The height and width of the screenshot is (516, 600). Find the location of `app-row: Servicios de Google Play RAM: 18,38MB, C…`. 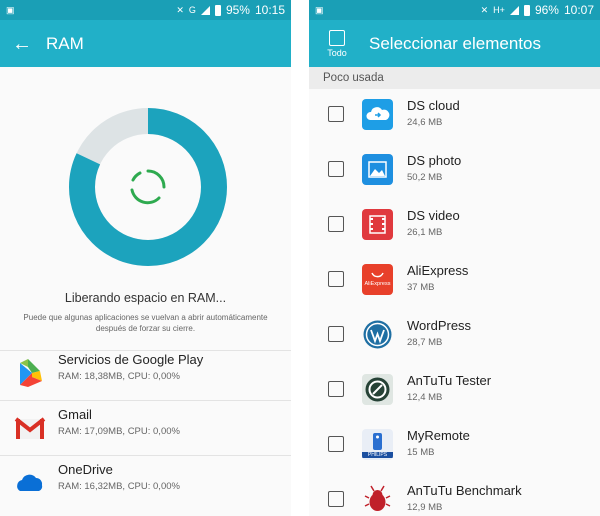

app-row: Servicios de Google Play RAM: 18,38MB, C… is located at coordinates (145, 373).